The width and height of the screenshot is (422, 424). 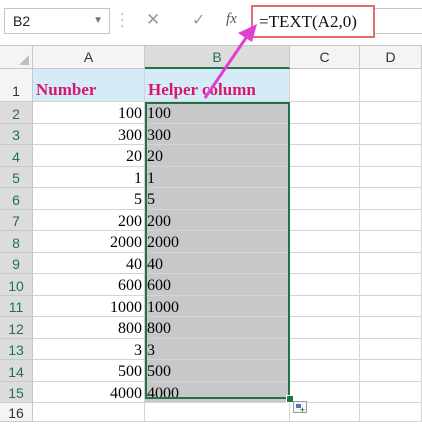 I want to click on cell-b6: 5, so click(x=217, y=199).